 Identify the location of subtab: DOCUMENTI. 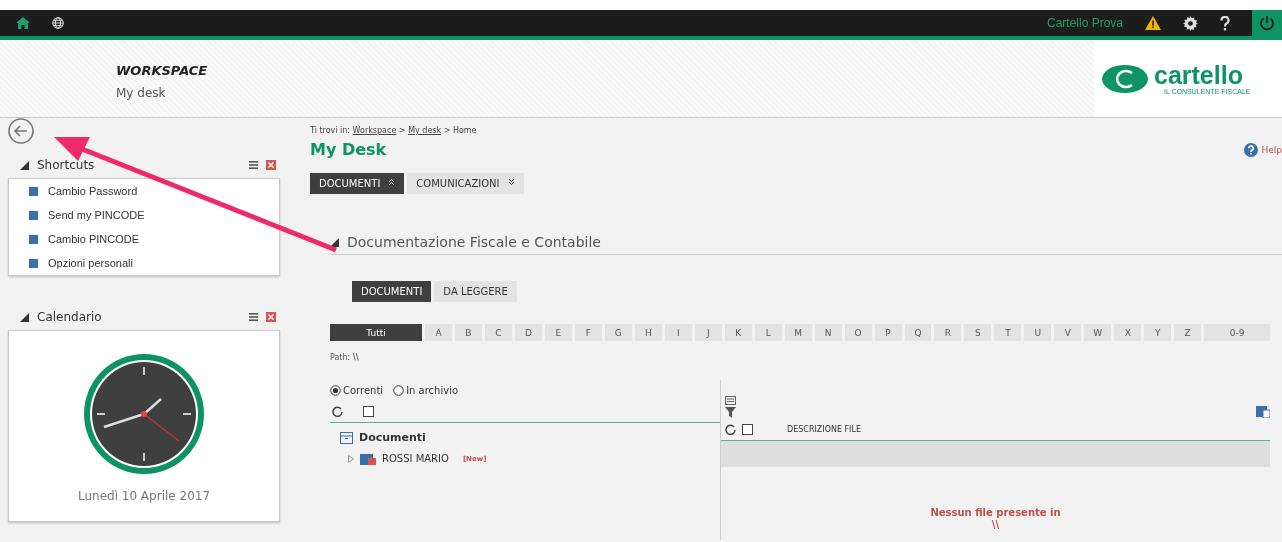
(392, 291).